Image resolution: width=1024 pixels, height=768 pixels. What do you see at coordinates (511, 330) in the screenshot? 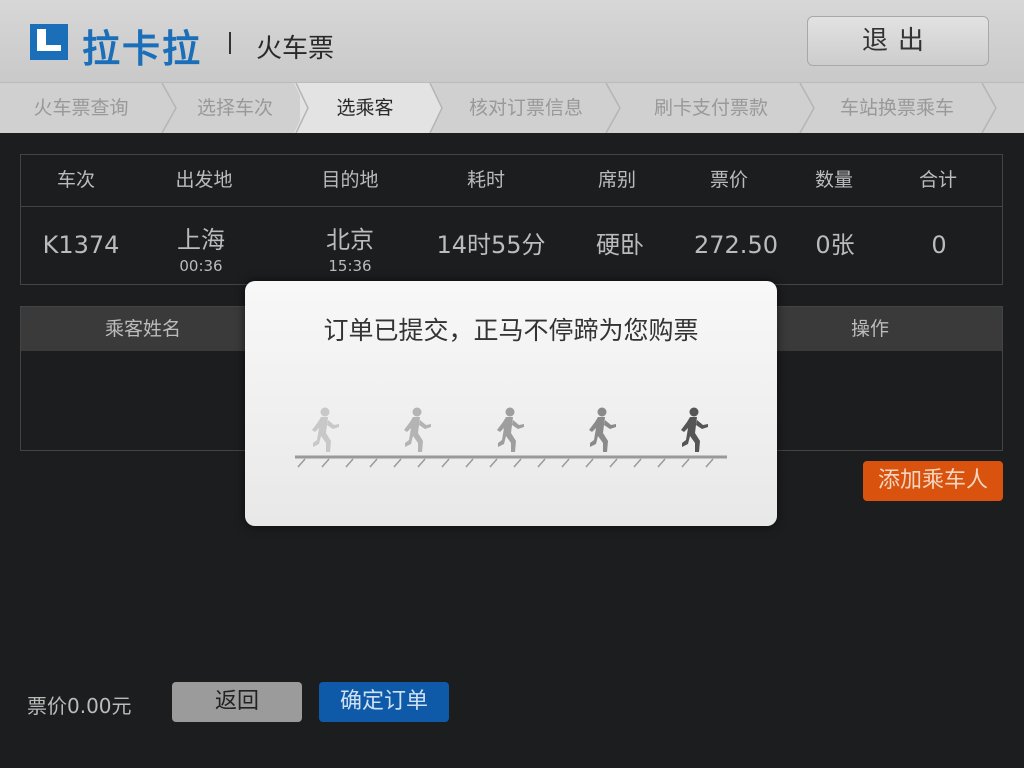
I see `dialog-message: 订单已提交，正马不停蹄为您购票` at bounding box center [511, 330].